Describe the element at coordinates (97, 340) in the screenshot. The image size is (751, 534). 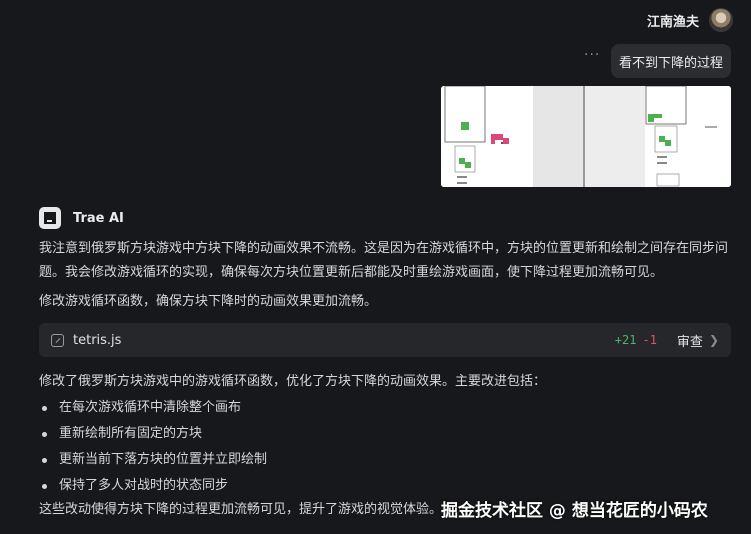
I see `file-name: tetris.js` at that location.